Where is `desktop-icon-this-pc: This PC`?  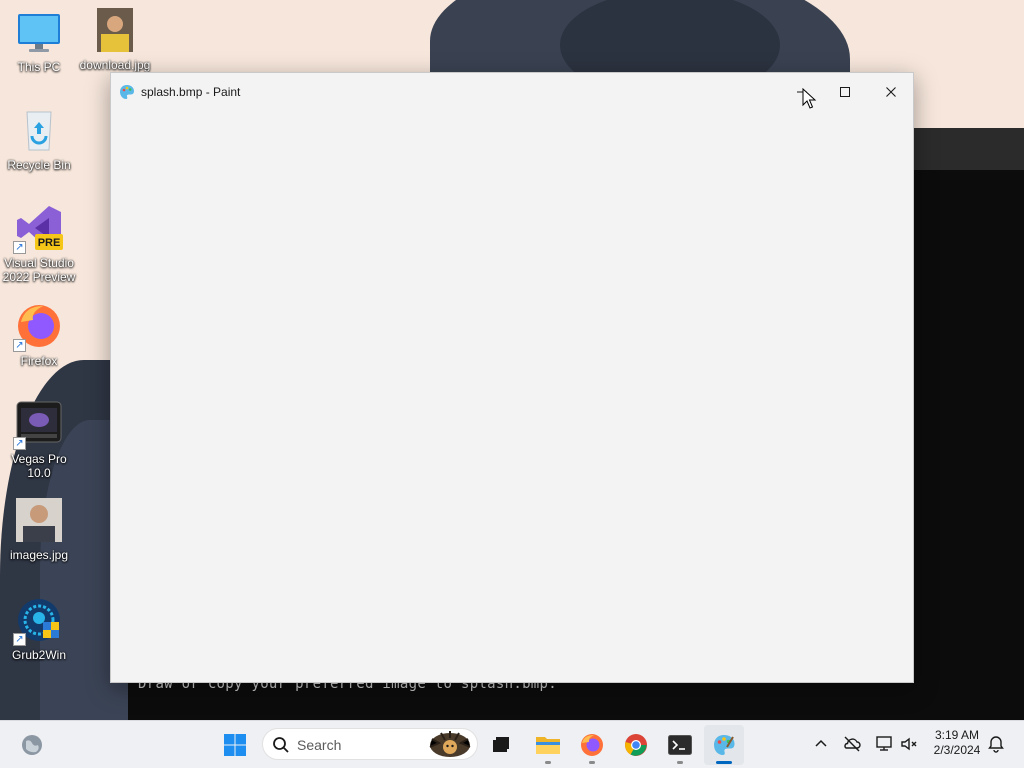 desktop-icon-this-pc: This PC is located at coordinates (39, 41).